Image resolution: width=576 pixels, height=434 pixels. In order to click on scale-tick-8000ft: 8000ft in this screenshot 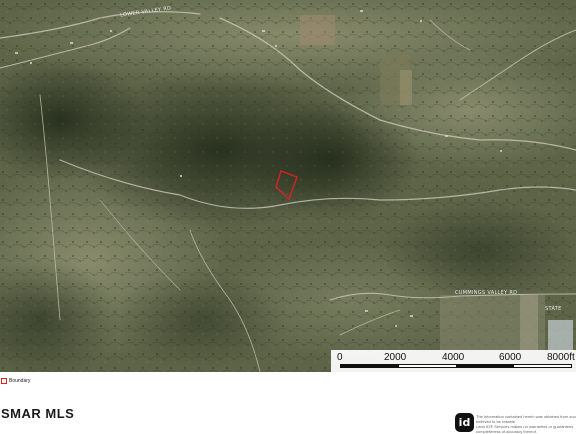, I will do `click(561, 357)`.